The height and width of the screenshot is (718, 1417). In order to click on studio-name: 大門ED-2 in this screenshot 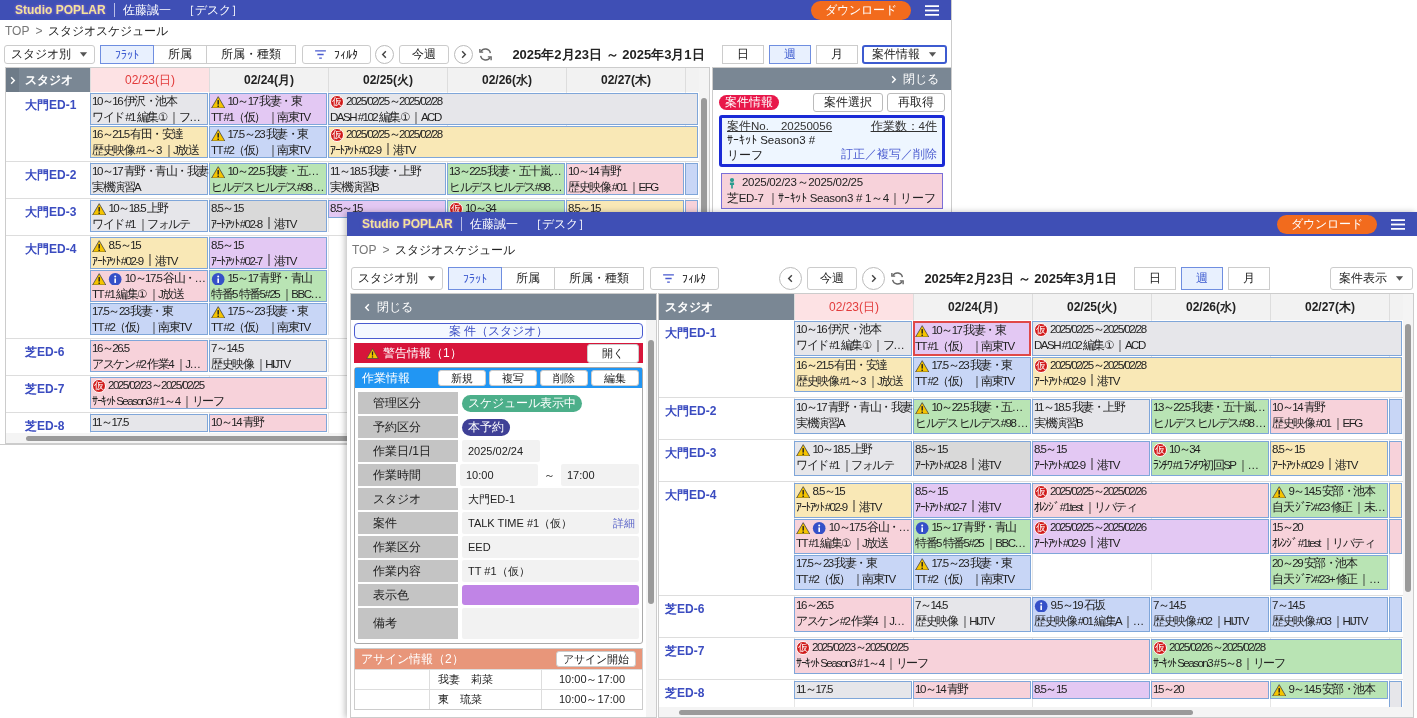, I will do `click(54, 178)`.